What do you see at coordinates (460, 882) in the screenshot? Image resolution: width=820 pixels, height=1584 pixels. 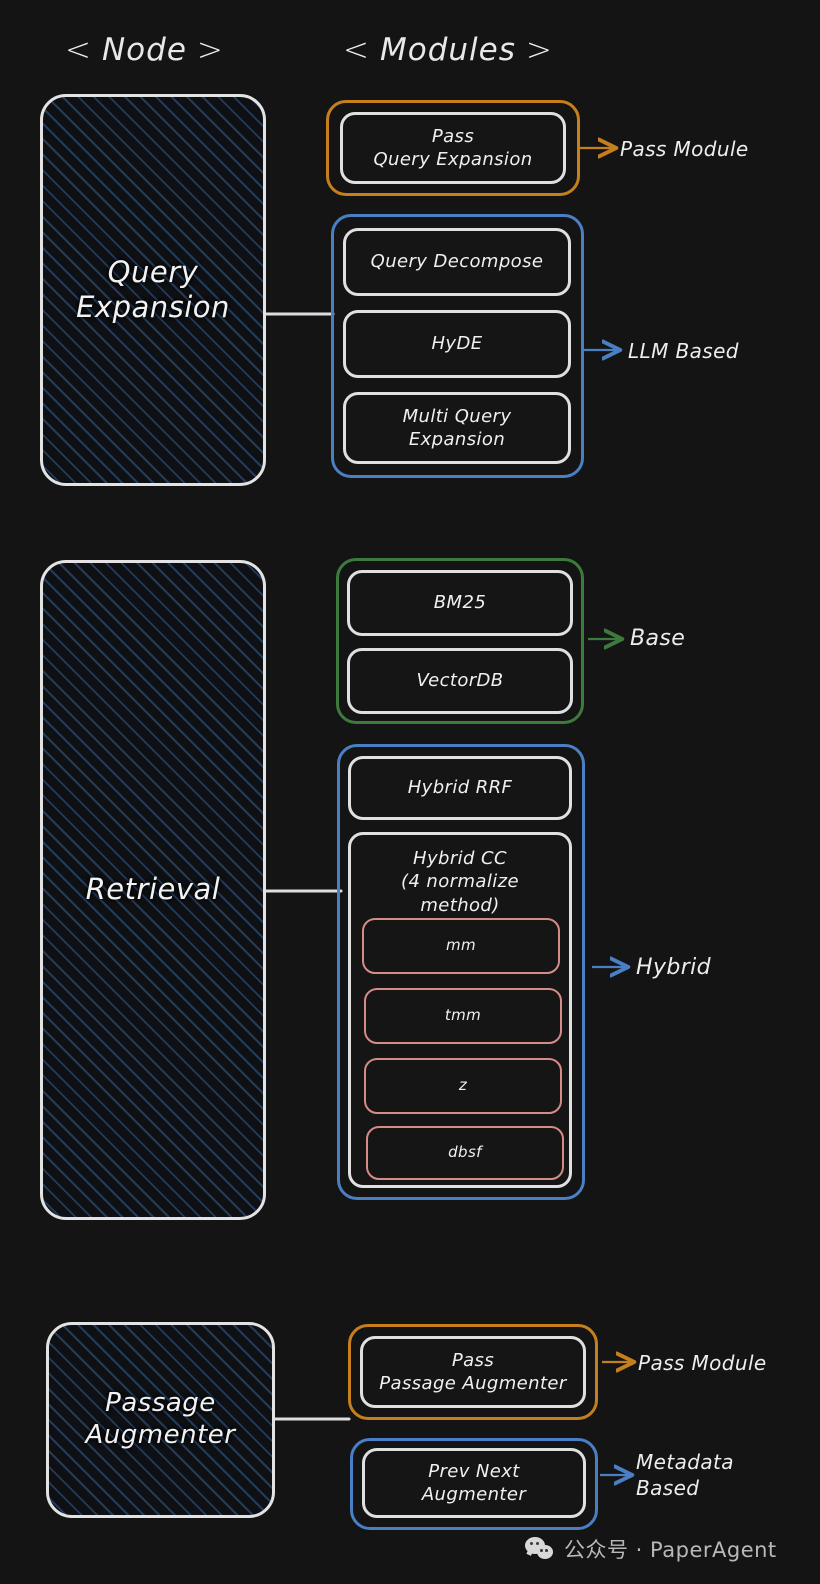 I see `module-label: Hybrid CC (4 normalize method)` at bounding box center [460, 882].